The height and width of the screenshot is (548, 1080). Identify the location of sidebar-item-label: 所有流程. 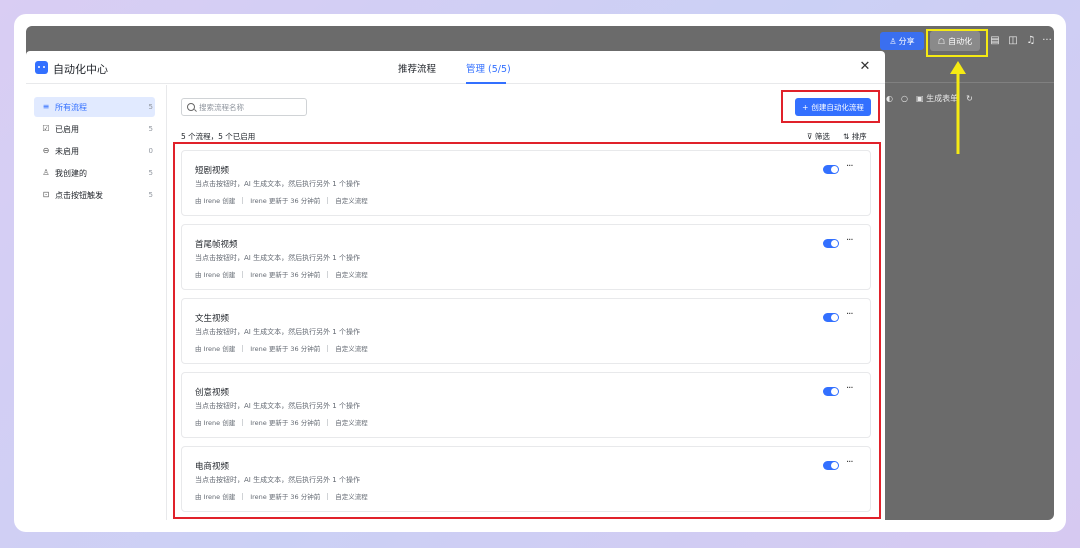
(71, 107).